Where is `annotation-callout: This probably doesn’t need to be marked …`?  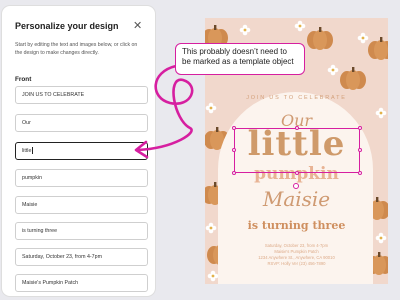 annotation-callout: This probably doesn’t need to be marked … is located at coordinates (240, 59).